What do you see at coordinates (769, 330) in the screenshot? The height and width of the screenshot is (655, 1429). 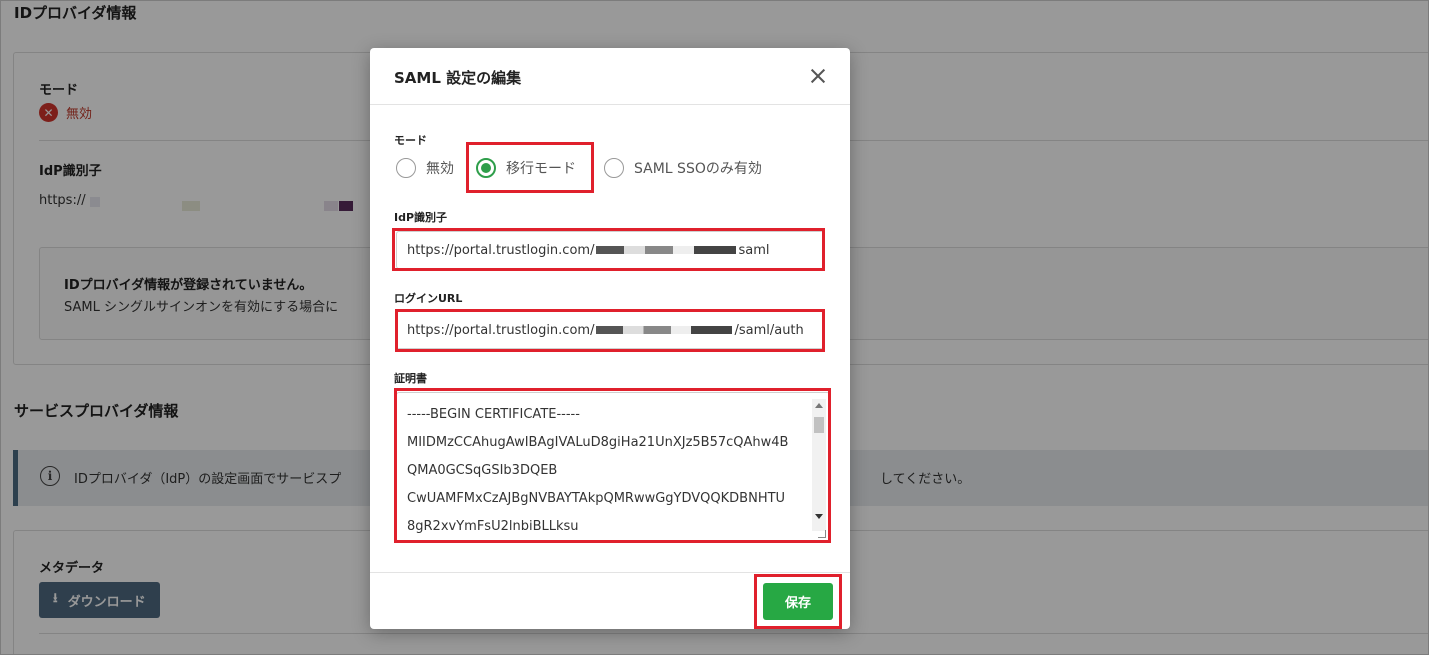 I see `login-url-suffix: /saml/auth` at bounding box center [769, 330].